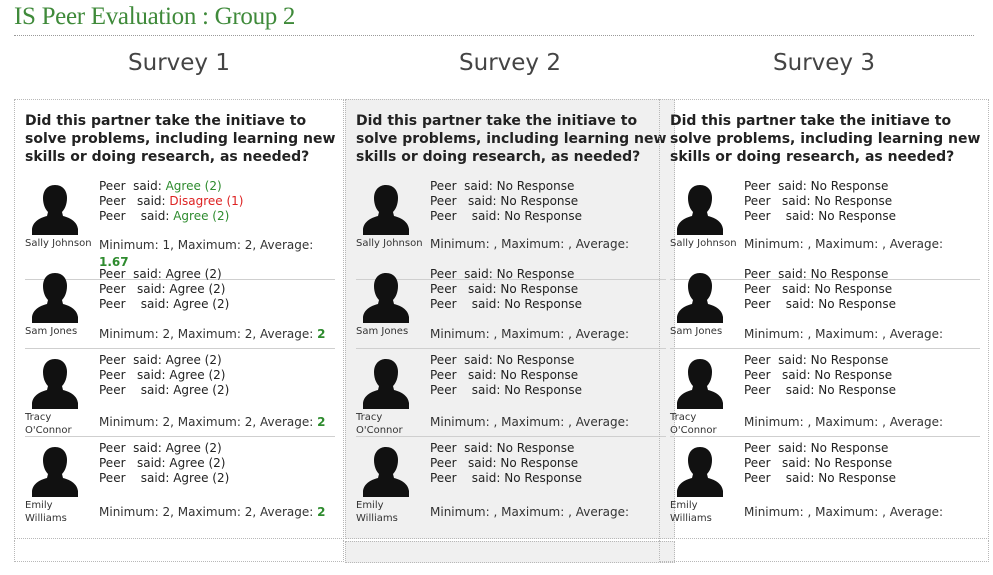 This screenshot has width=993, height=575. I want to click on title-divider, so click(494, 35).